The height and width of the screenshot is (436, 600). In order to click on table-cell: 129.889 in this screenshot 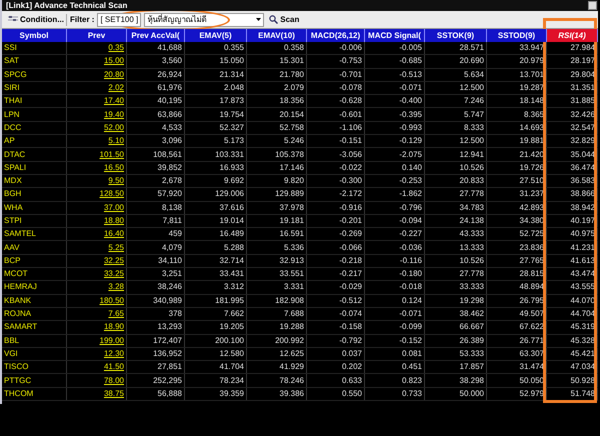, I will do `click(289, 194)`.